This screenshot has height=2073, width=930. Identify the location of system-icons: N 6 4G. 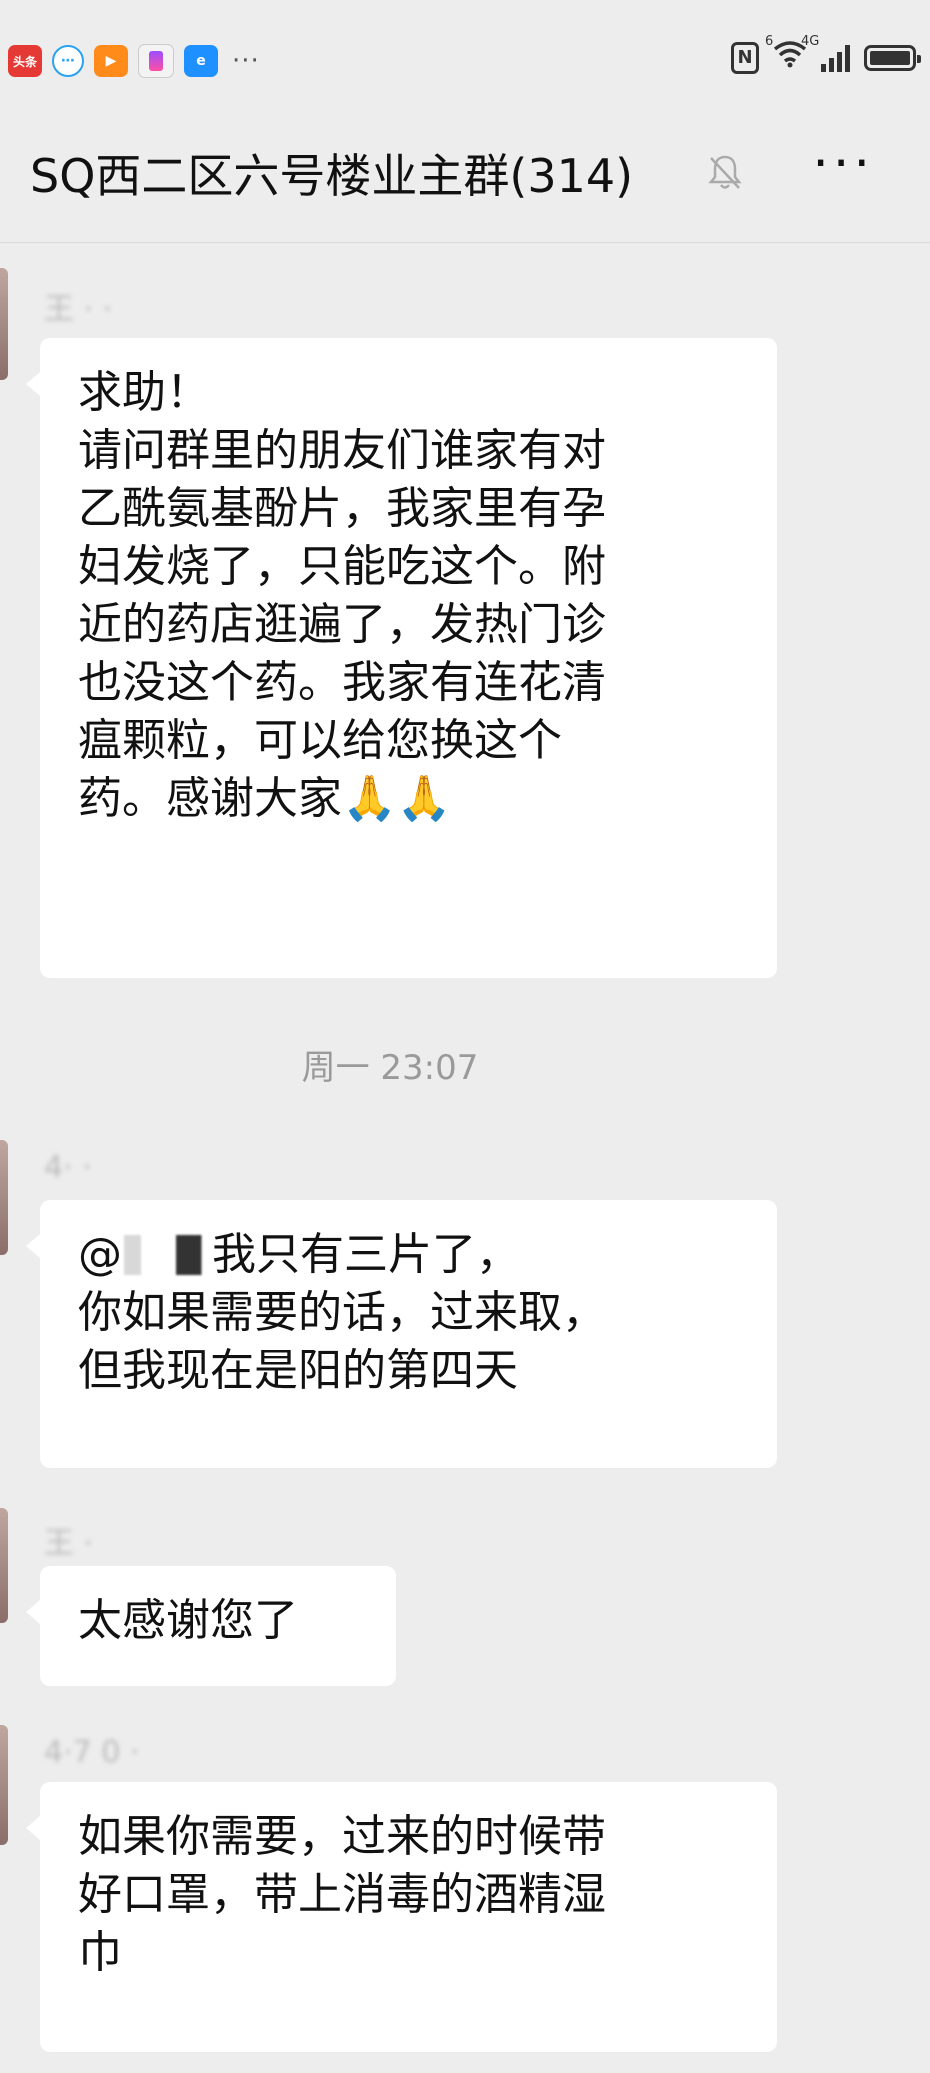
(826, 54).